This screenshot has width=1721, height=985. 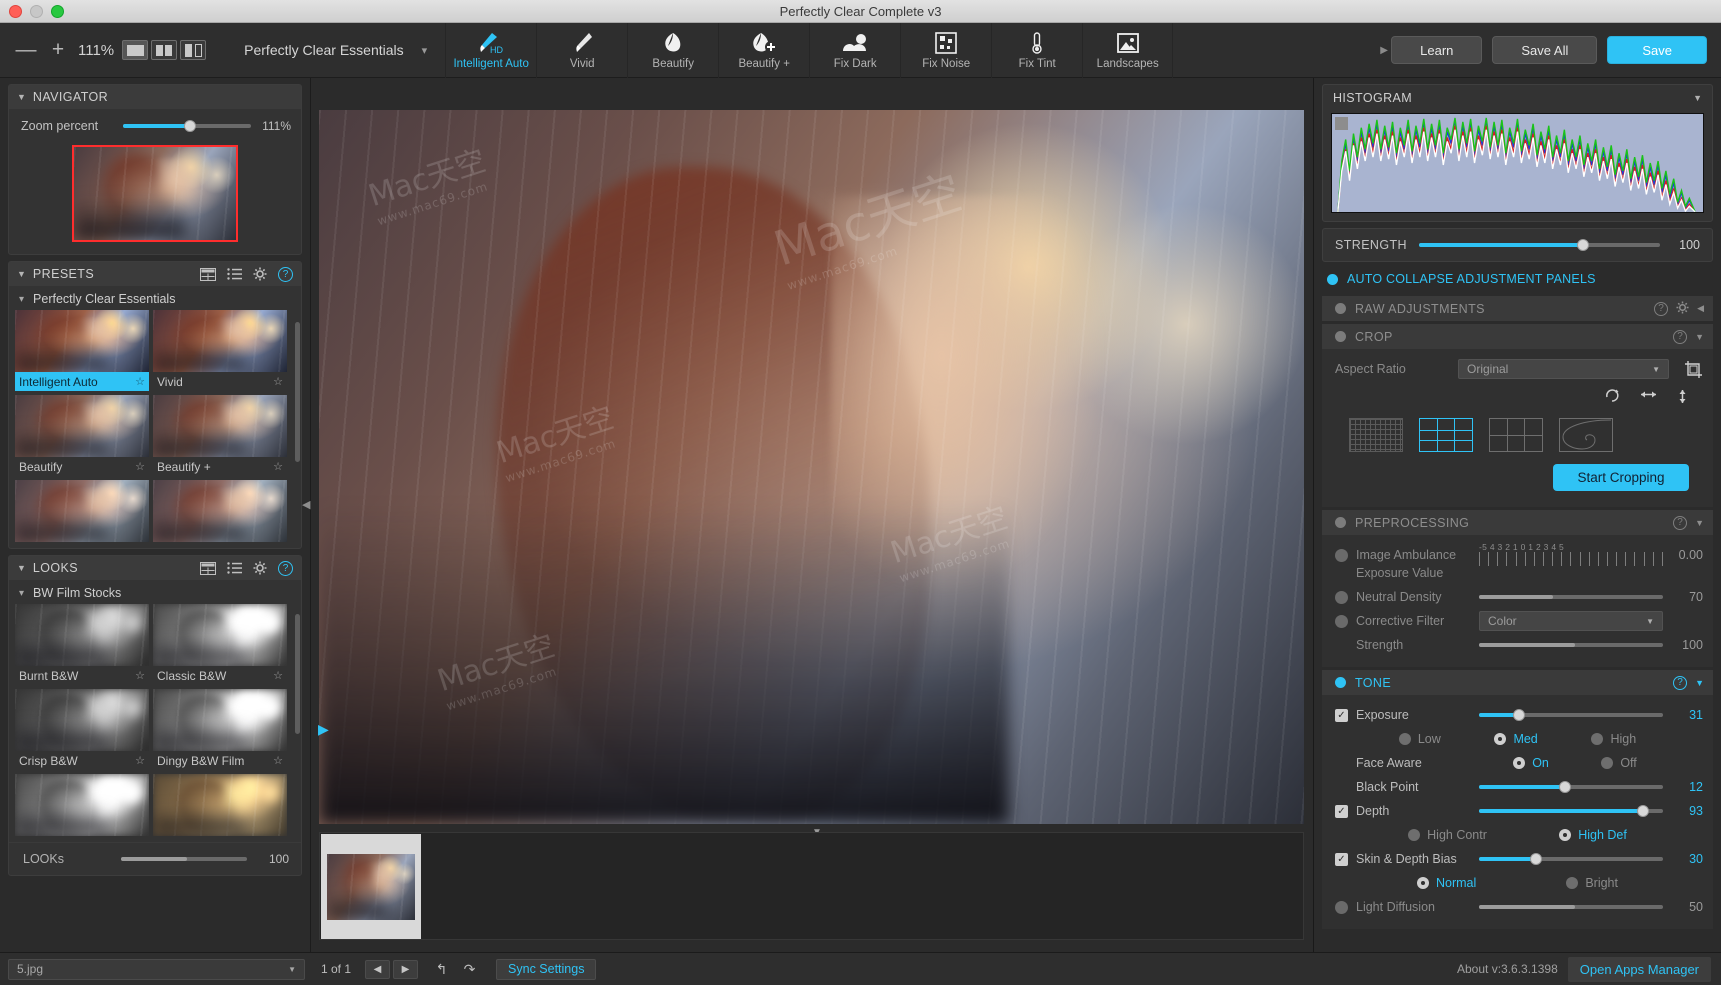 What do you see at coordinates (155, 97) in the screenshot?
I see `navigator-header: ▼ NAVIGATOR` at bounding box center [155, 97].